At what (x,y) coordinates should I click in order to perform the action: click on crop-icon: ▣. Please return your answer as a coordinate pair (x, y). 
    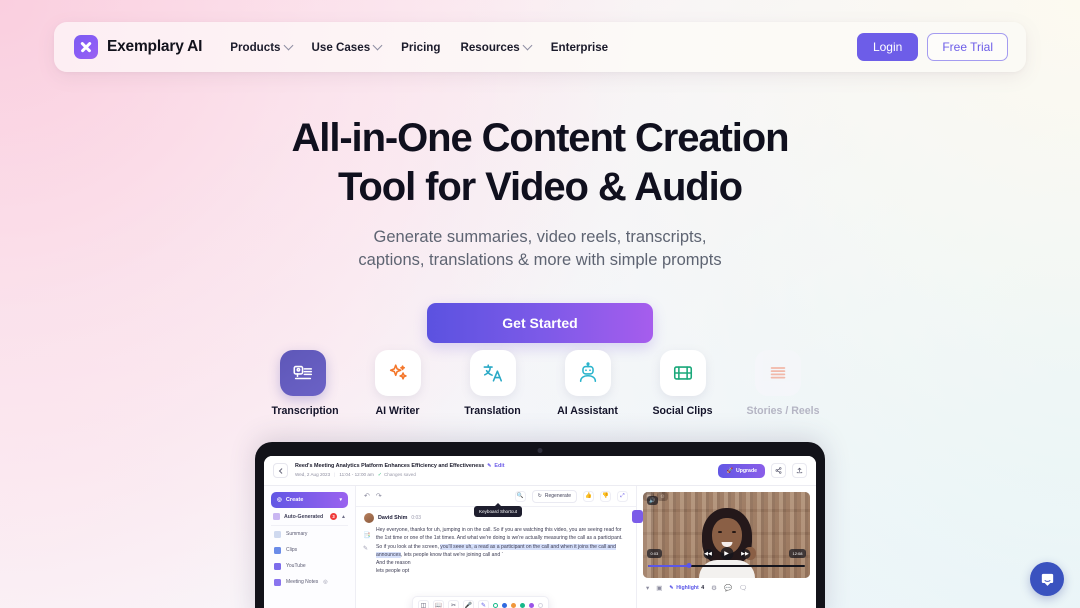
    Looking at the image, I should click on (659, 588).